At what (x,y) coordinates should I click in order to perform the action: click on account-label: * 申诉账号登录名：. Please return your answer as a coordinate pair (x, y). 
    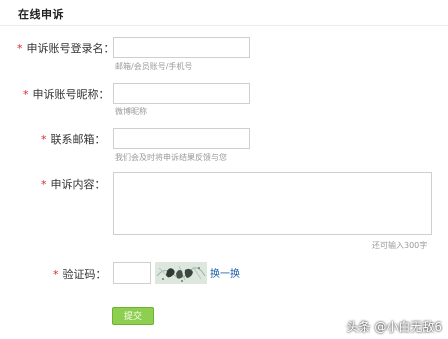
    Looking at the image, I should click on (66, 48).